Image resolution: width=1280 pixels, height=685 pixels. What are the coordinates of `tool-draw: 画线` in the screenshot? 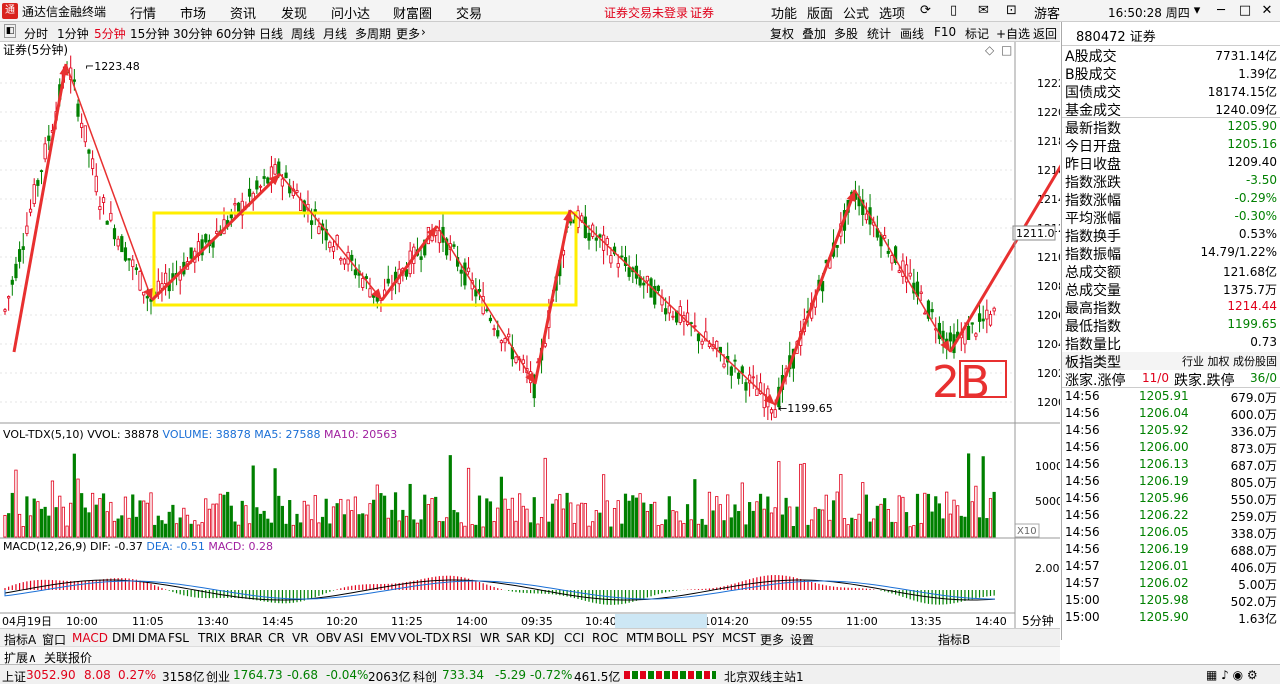 It's located at (912, 33).